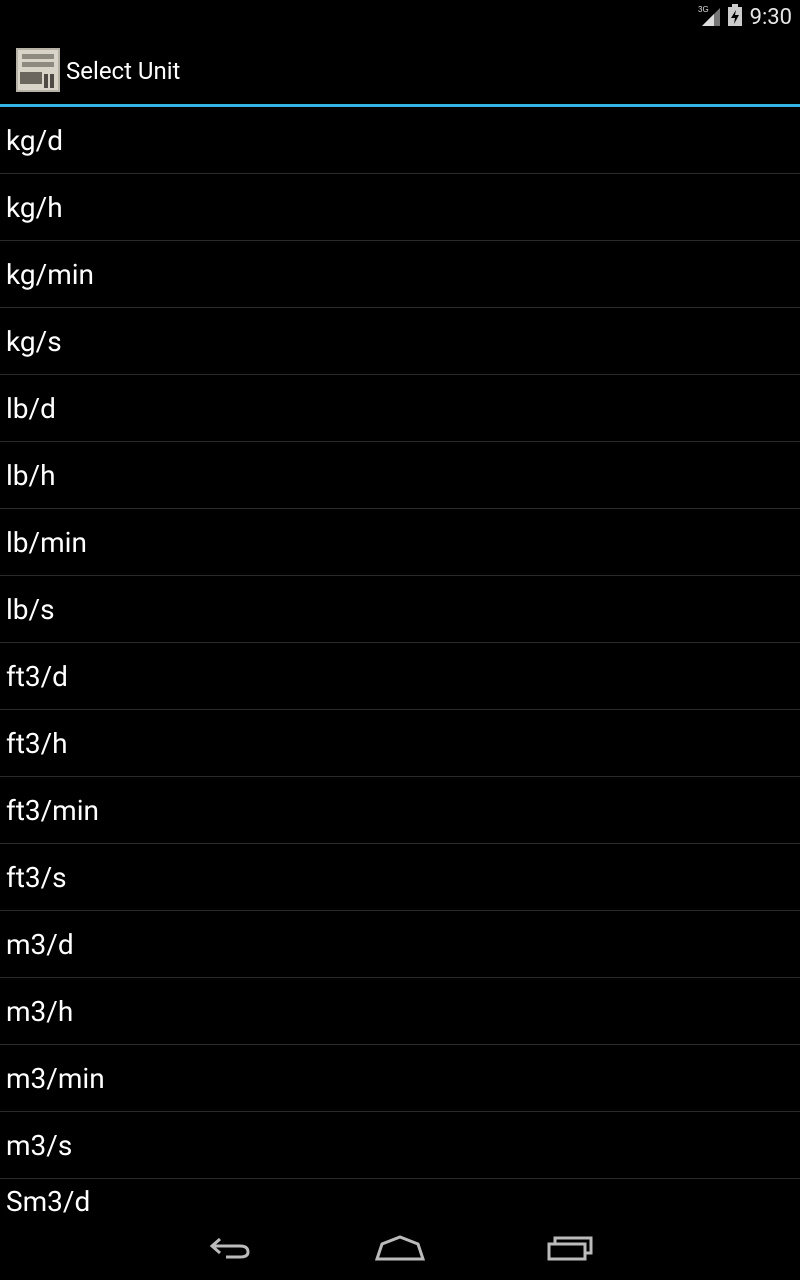 The height and width of the screenshot is (1280, 800). Describe the element at coordinates (37, 676) in the screenshot. I see `unit-label: ft3/d` at that location.